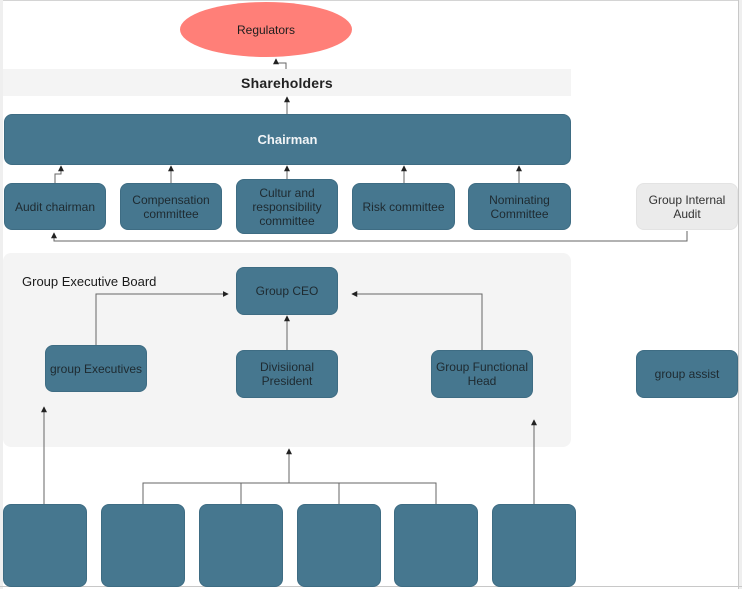 The height and width of the screenshot is (589, 742). I want to click on risk-committee-node: Risk committee, so click(403, 206).